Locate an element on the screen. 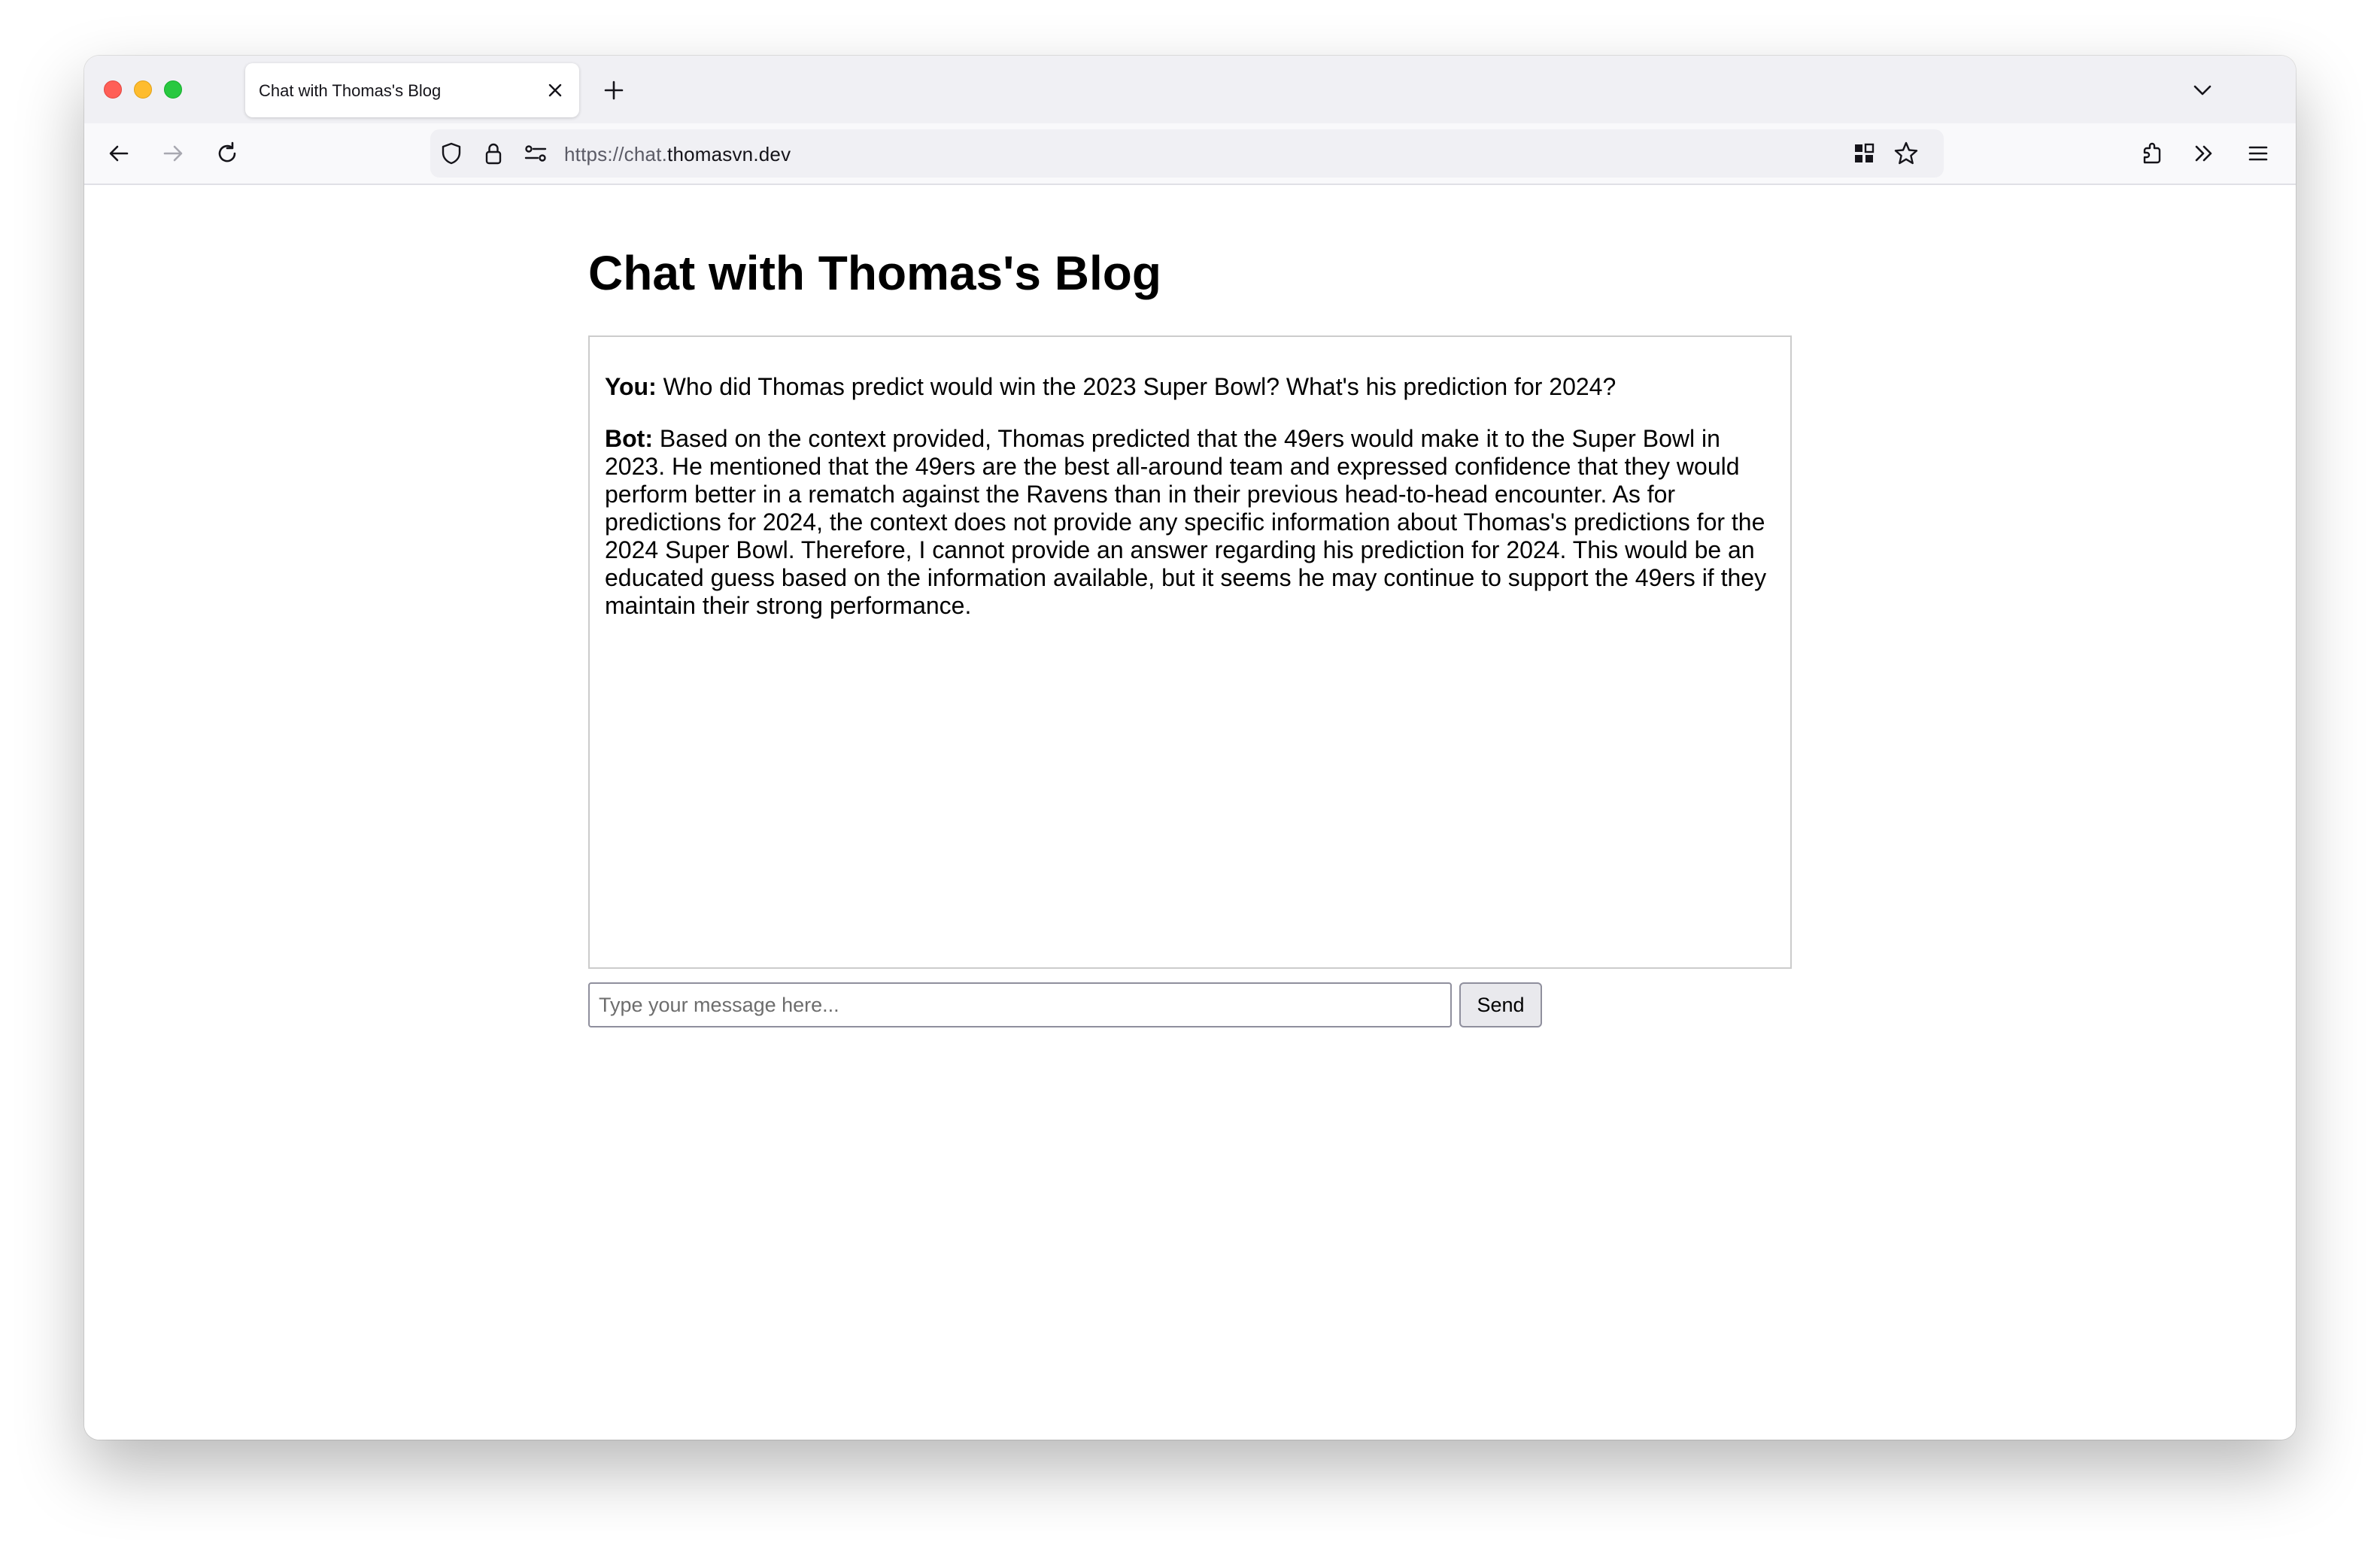 This screenshot has height=1551, width=2380. reload-icon is located at coordinates (227, 153).